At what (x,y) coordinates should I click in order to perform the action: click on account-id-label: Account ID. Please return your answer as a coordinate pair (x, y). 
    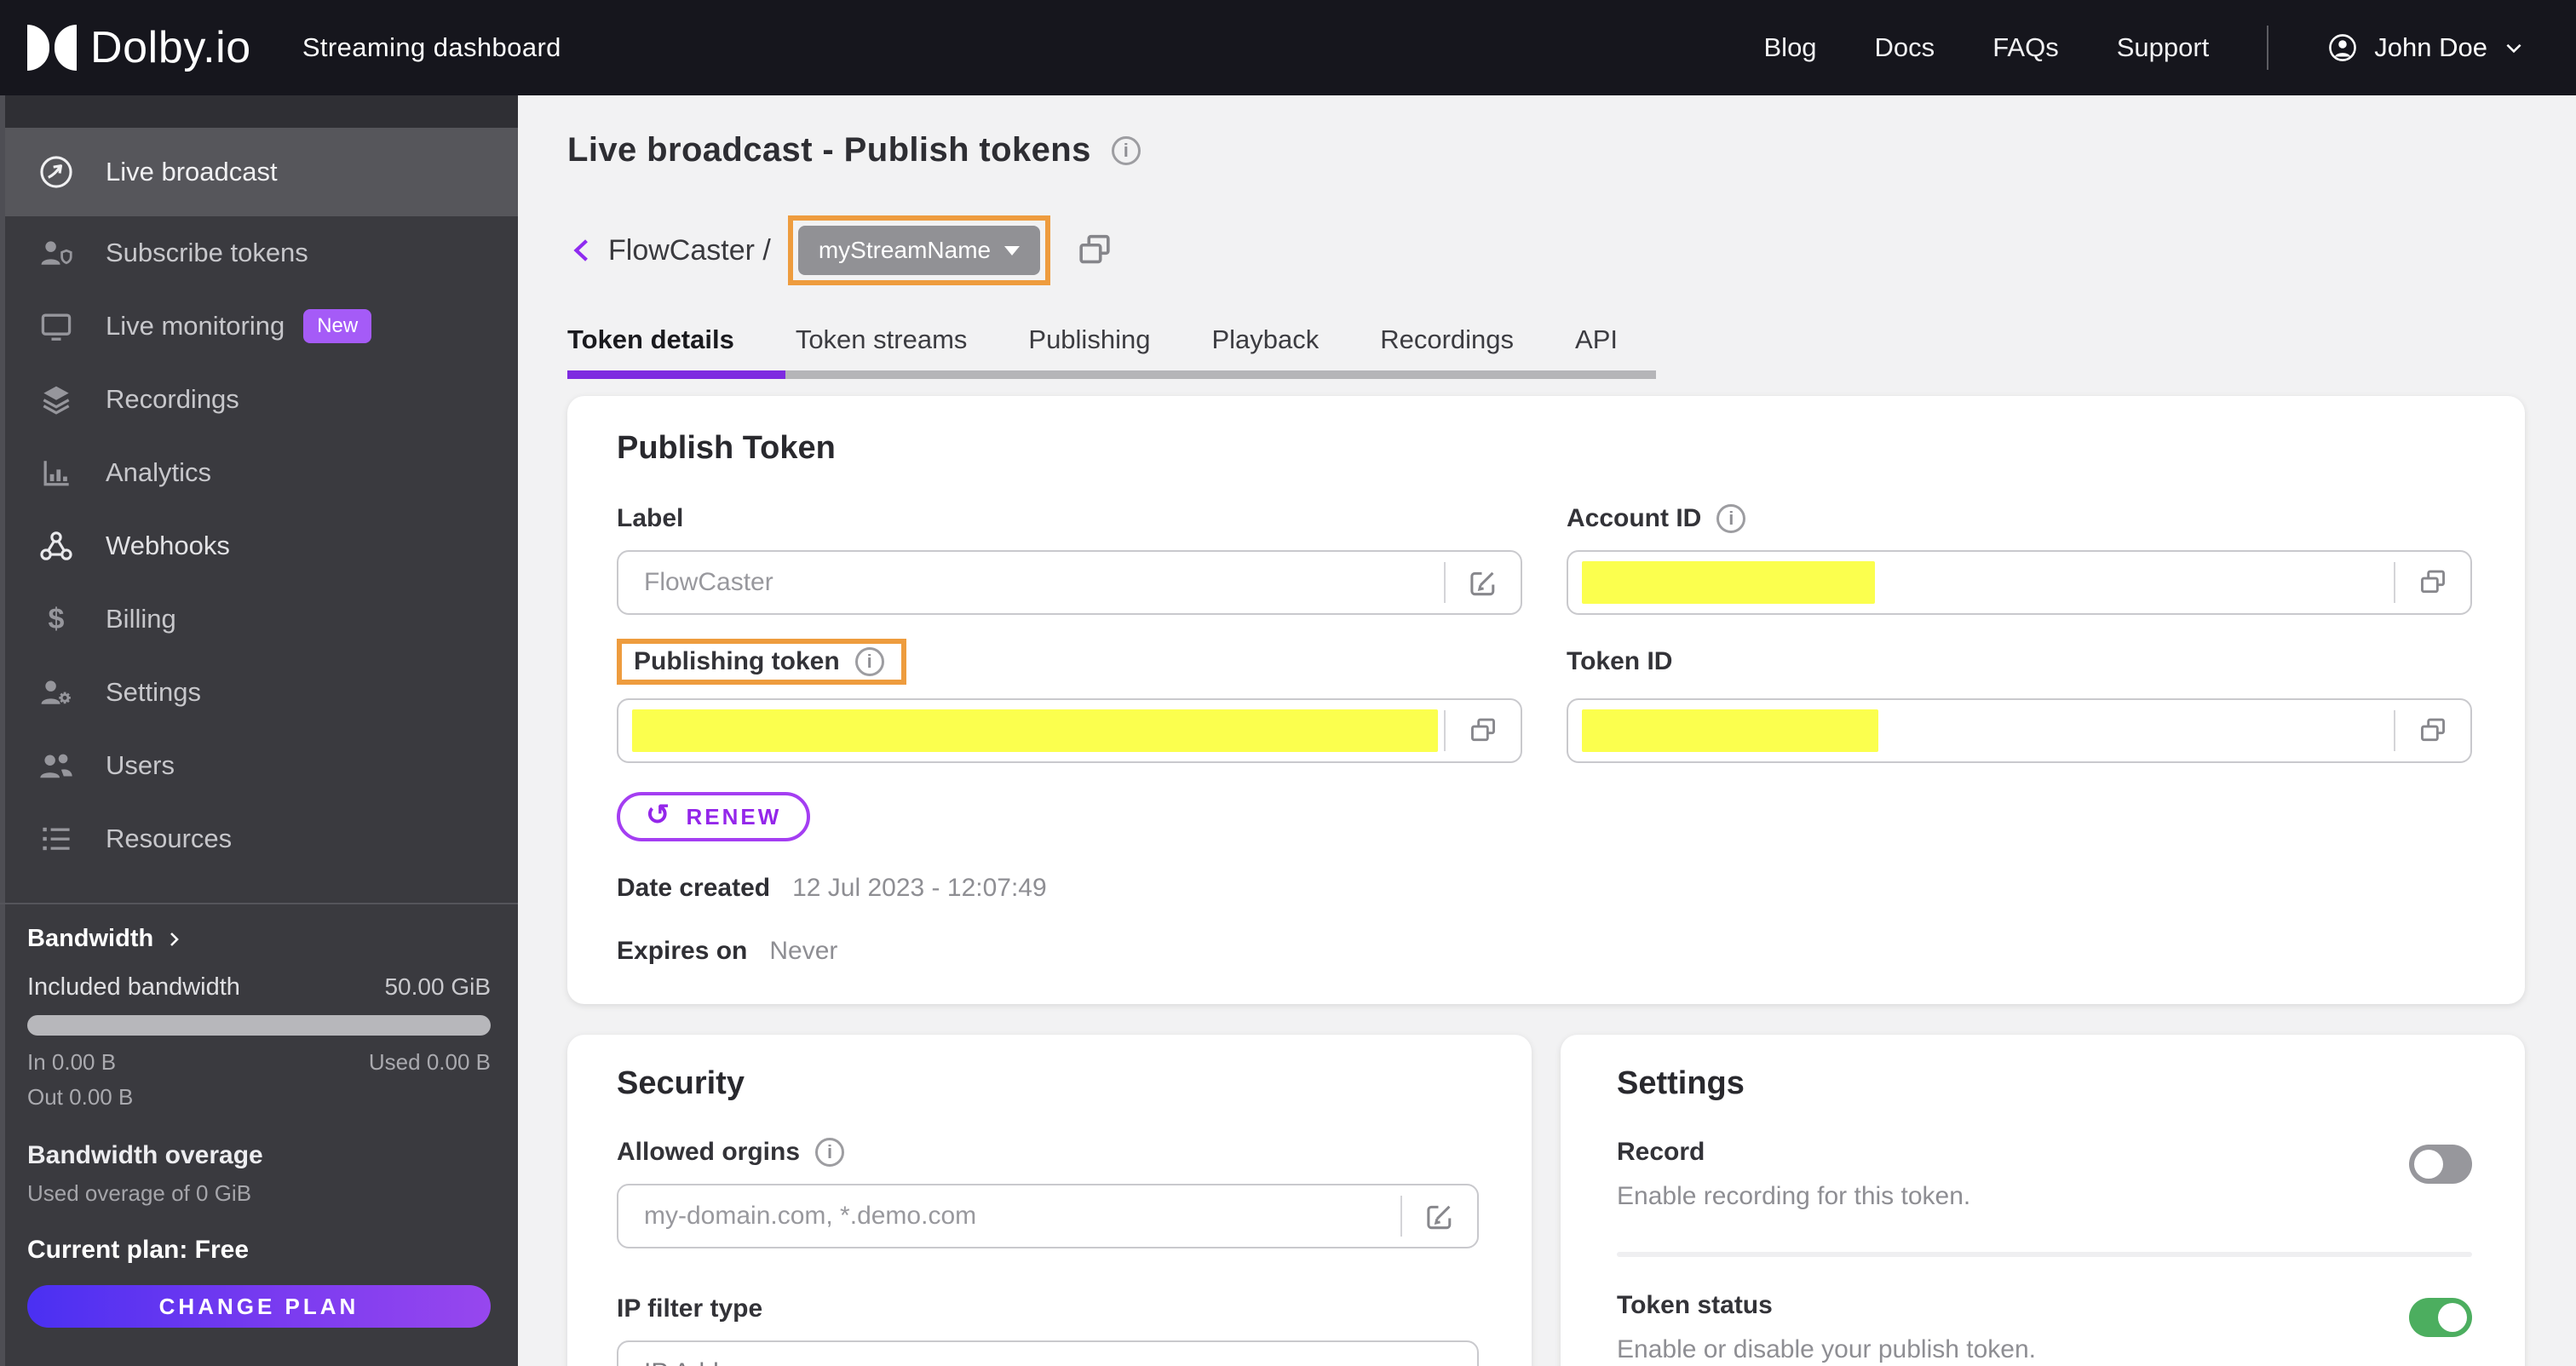
    Looking at the image, I should click on (1634, 518).